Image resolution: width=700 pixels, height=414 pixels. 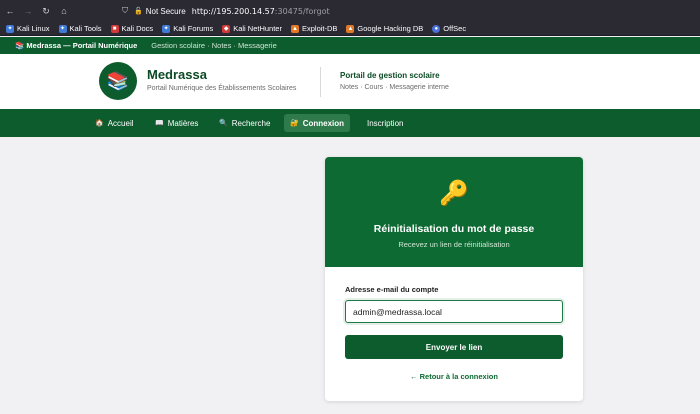 What do you see at coordinates (177, 74) in the screenshot?
I see `site-name: Medrassa` at bounding box center [177, 74].